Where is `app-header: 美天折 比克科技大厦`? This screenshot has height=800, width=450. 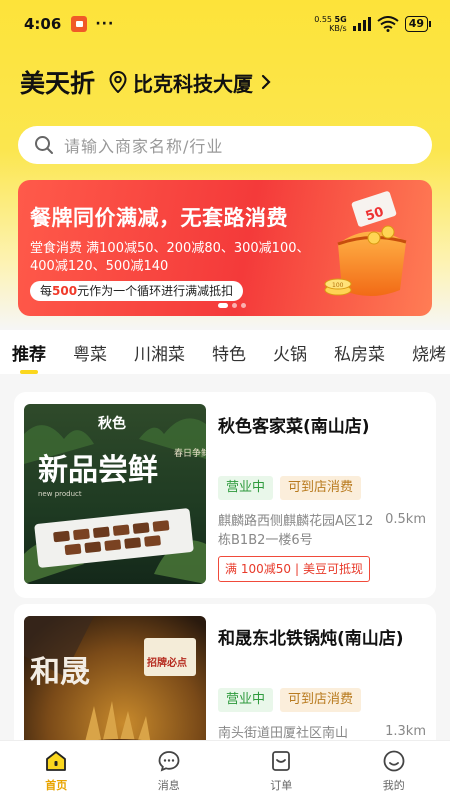 app-header: 美天折 比克科技大厦 is located at coordinates (225, 82).